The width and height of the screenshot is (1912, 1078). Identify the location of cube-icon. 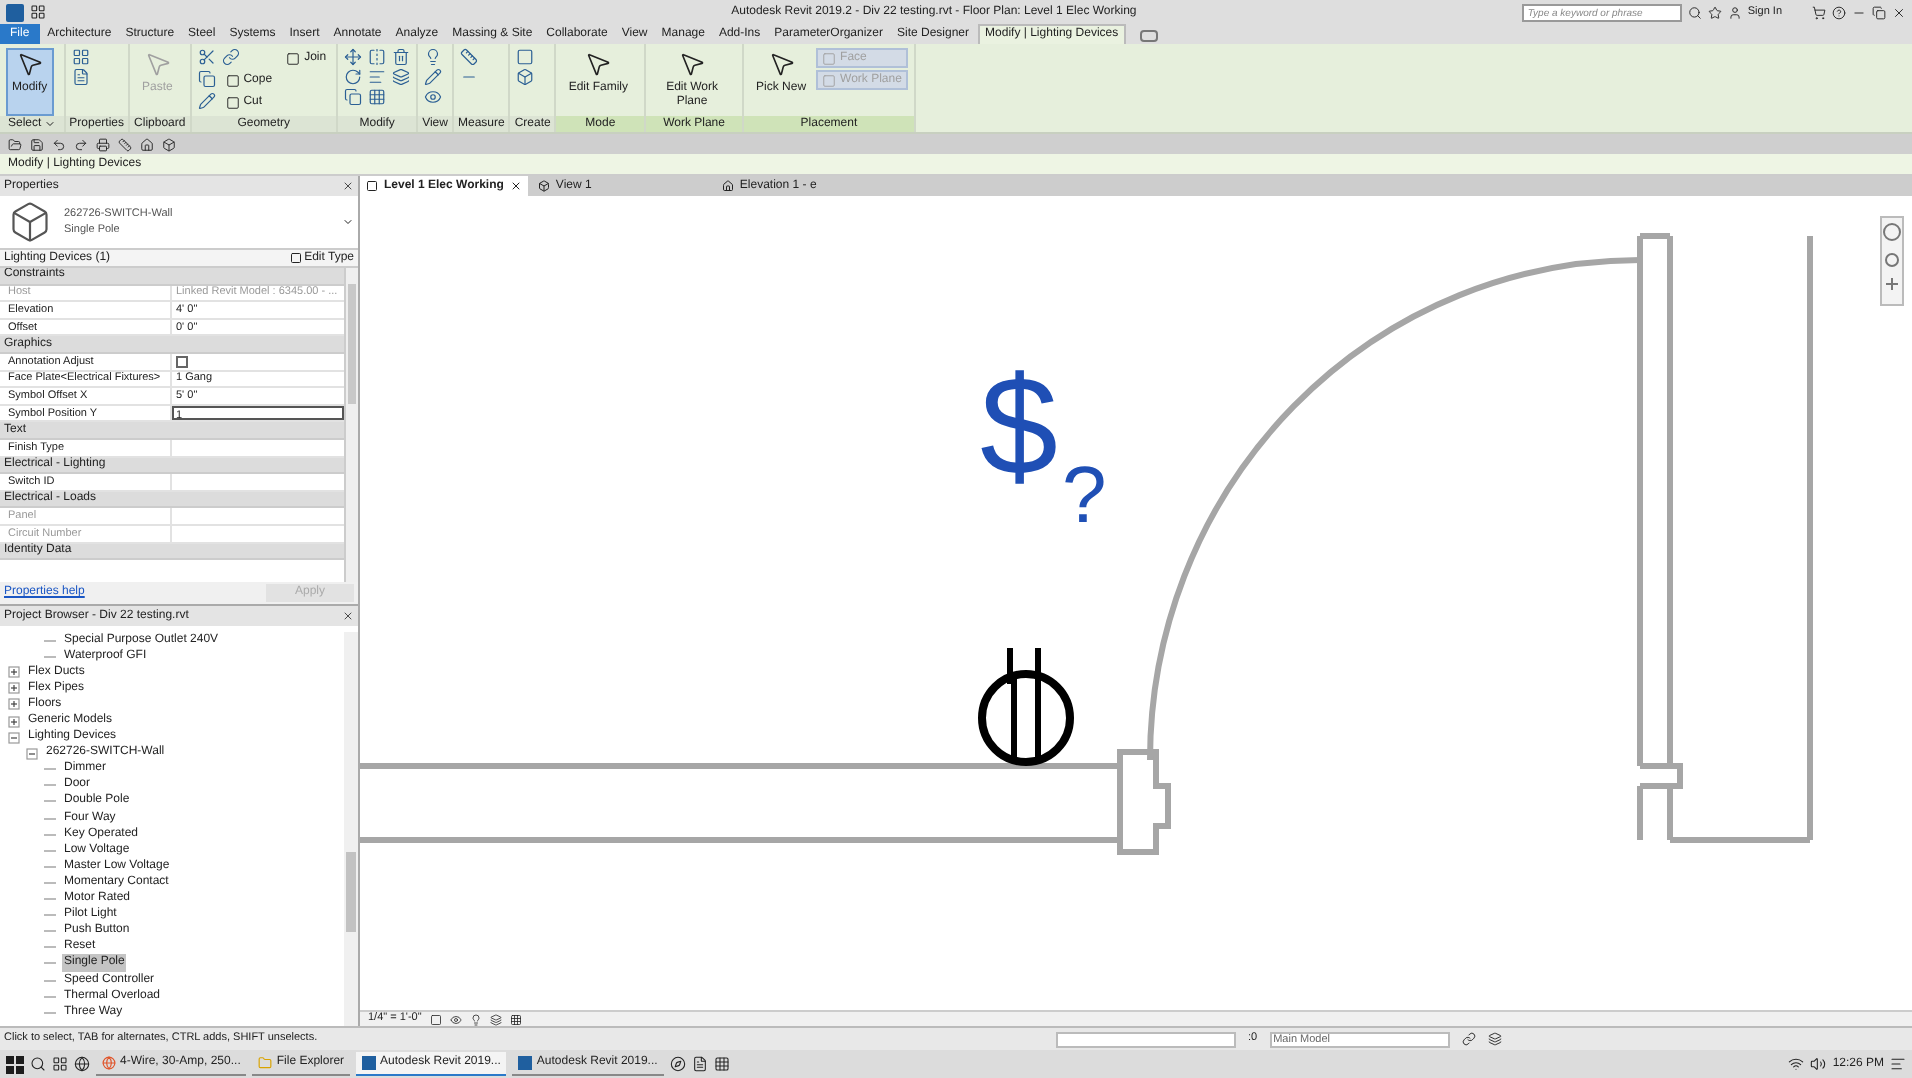
(543, 186).